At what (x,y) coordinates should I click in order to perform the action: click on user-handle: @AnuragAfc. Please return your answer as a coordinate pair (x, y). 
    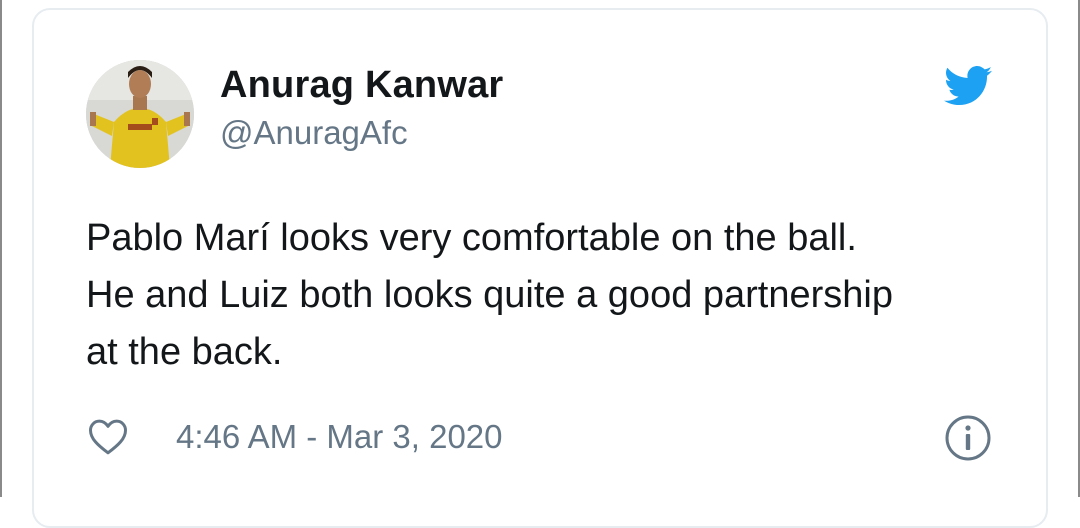
    Looking at the image, I should click on (314, 133).